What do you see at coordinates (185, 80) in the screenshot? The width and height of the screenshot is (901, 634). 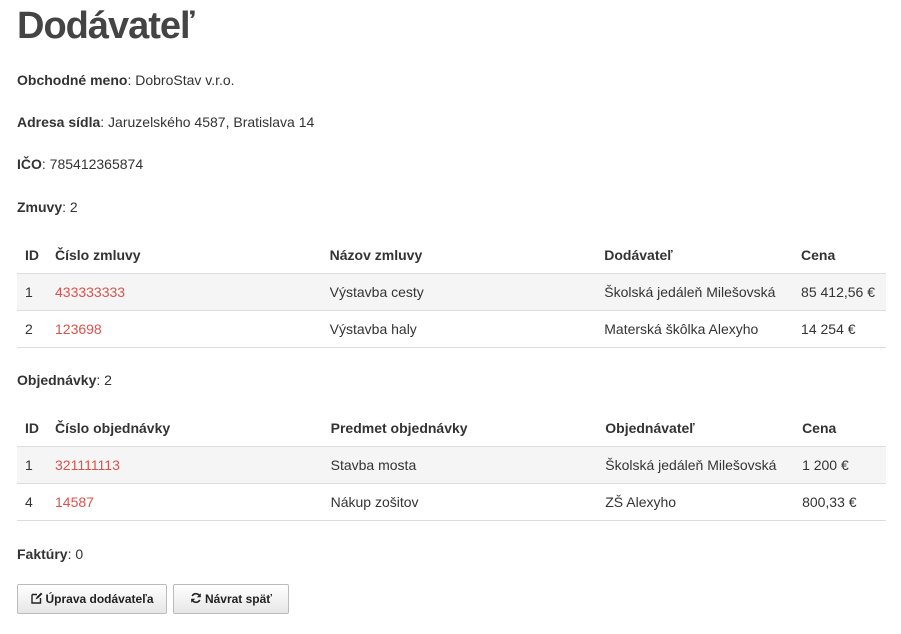 I see `business-name-value: DobroStav v.r.o.` at bounding box center [185, 80].